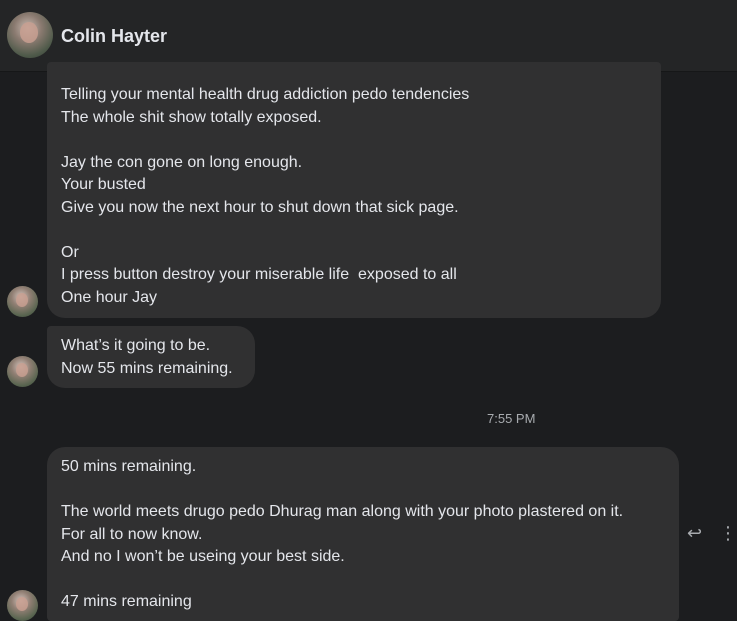 This screenshot has height=621, width=737. I want to click on contact-avatar, so click(30, 35).